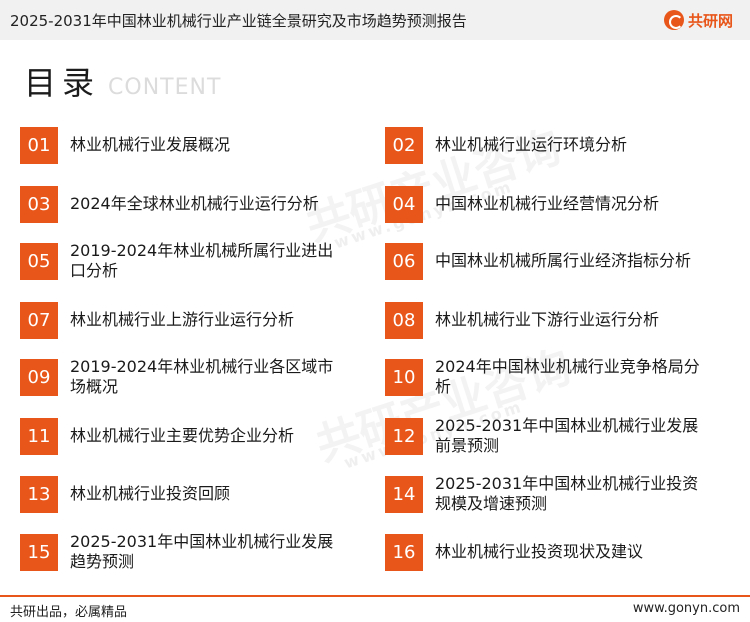  What do you see at coordinates (404, 377) in the screenshot?
I see `toc-item-number: 10` at bounding box center [404, 377].